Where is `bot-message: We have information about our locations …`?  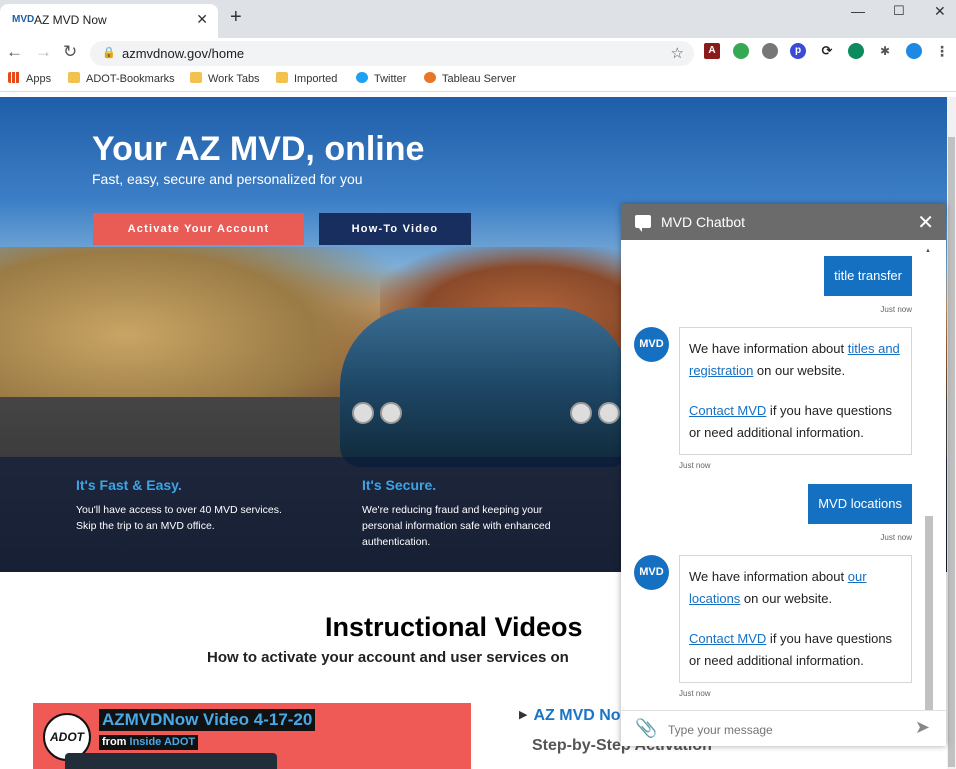 bot-message: We have information about our locations … is located at coordinates (795, 619).